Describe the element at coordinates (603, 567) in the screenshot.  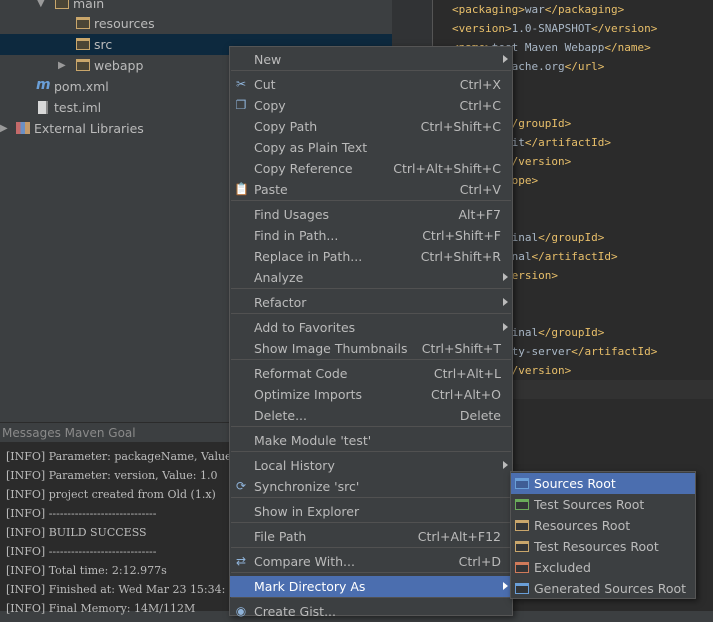
I see `submenu-item-excluded: Excluded` at that location.